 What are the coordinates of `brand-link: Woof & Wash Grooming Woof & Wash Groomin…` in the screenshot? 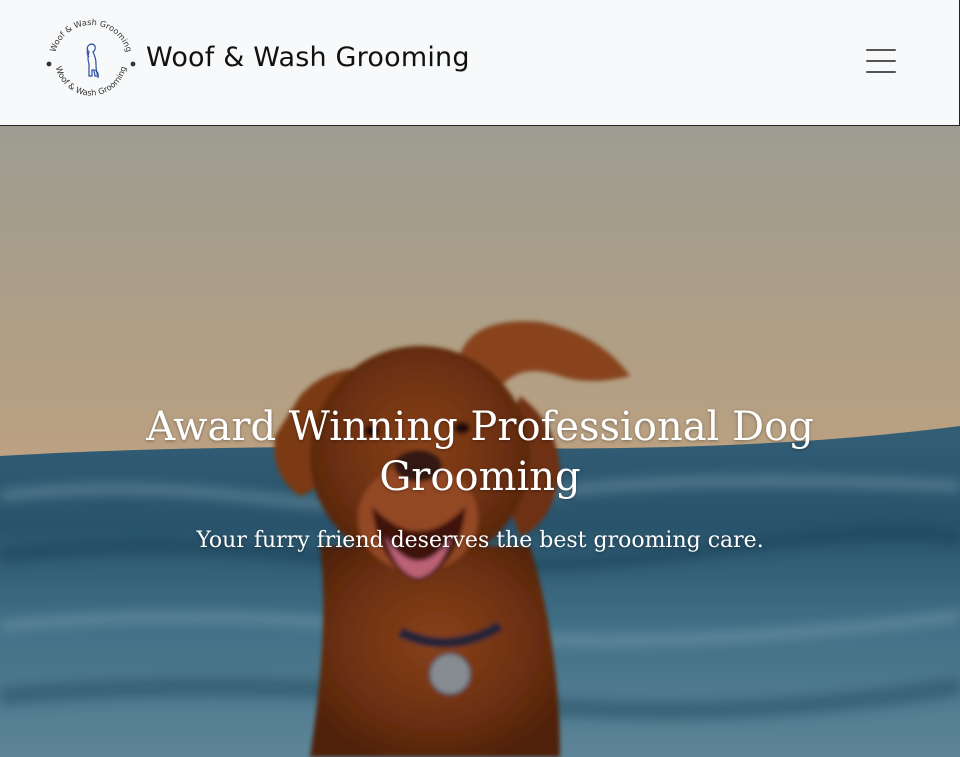 It's located at (255, 62).